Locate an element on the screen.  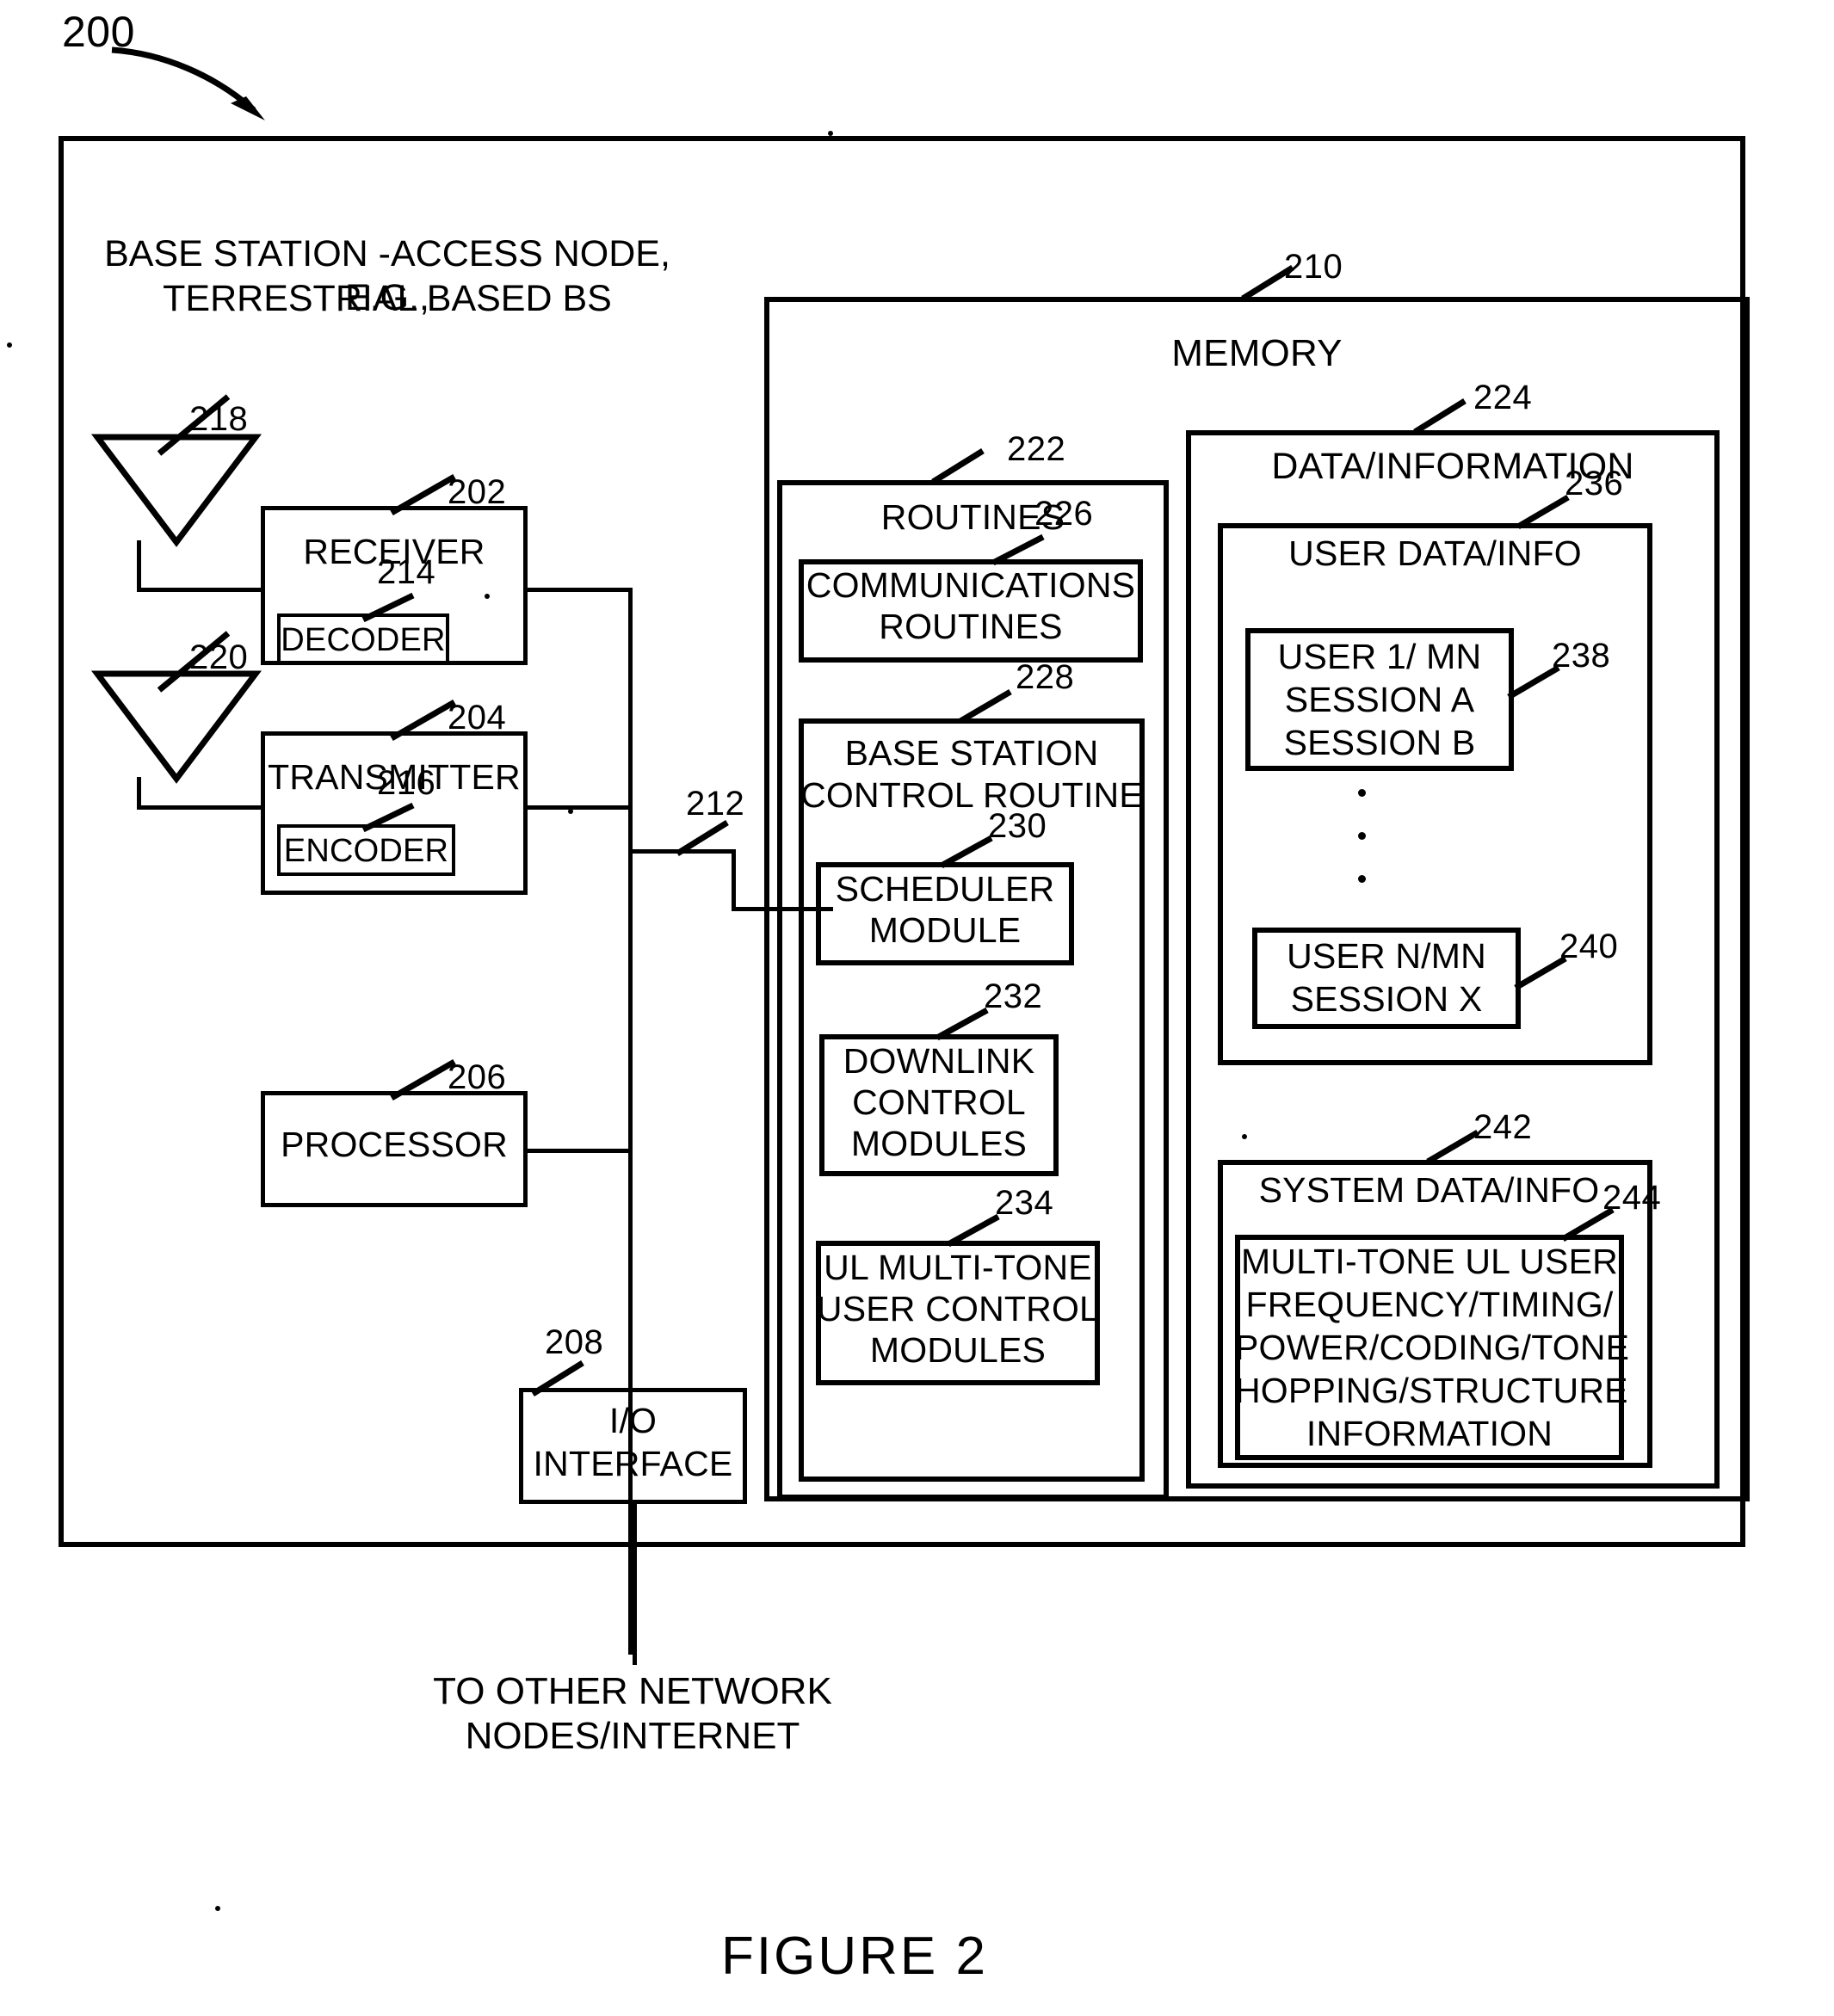
ref-214: 214 is located at coordinates (406, 572).